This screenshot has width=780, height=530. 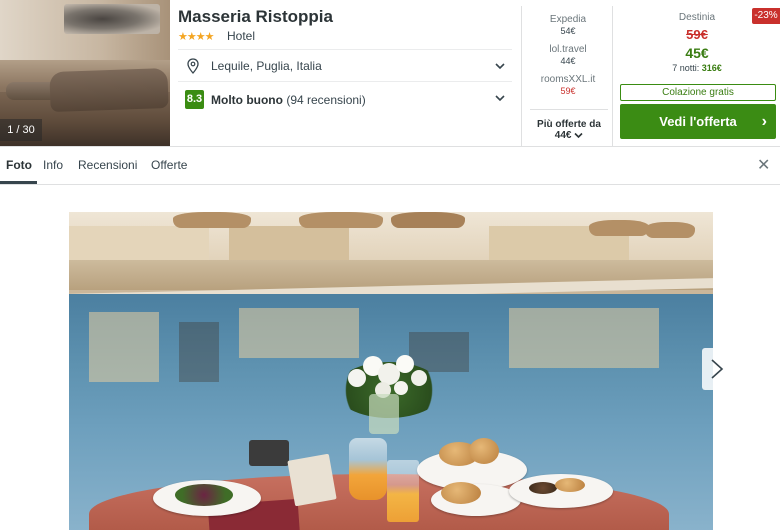 I want to click on chevron-right-icon: ›, so click(x=764, y=121).